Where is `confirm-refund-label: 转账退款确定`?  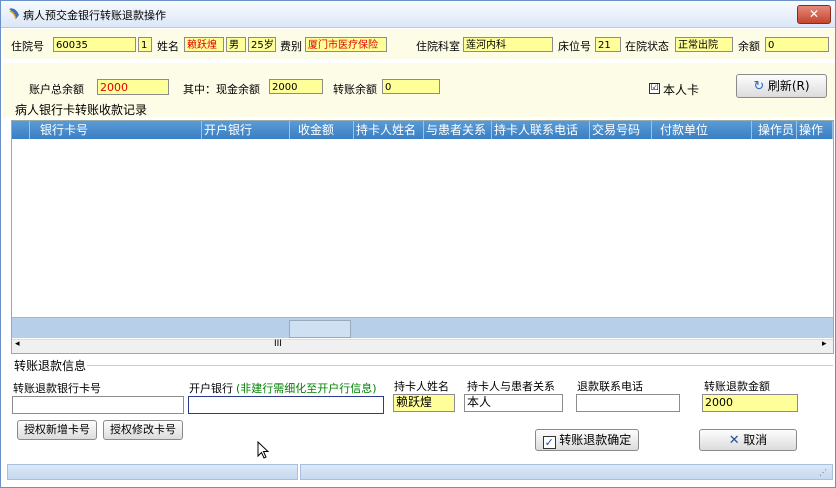
confirm-refund-label: 转账退款确定 is located at coordinates (595, 440).